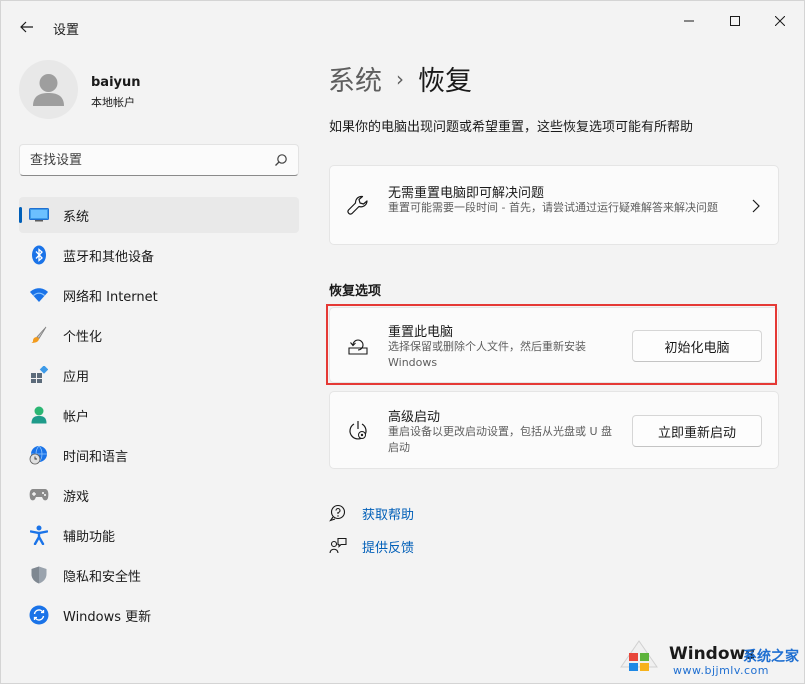  What do you see at coordinates (102, 577) in the screenshot?
I see `sidebar-item-label: 隐私和安全性` at bounding box center [102, 577].